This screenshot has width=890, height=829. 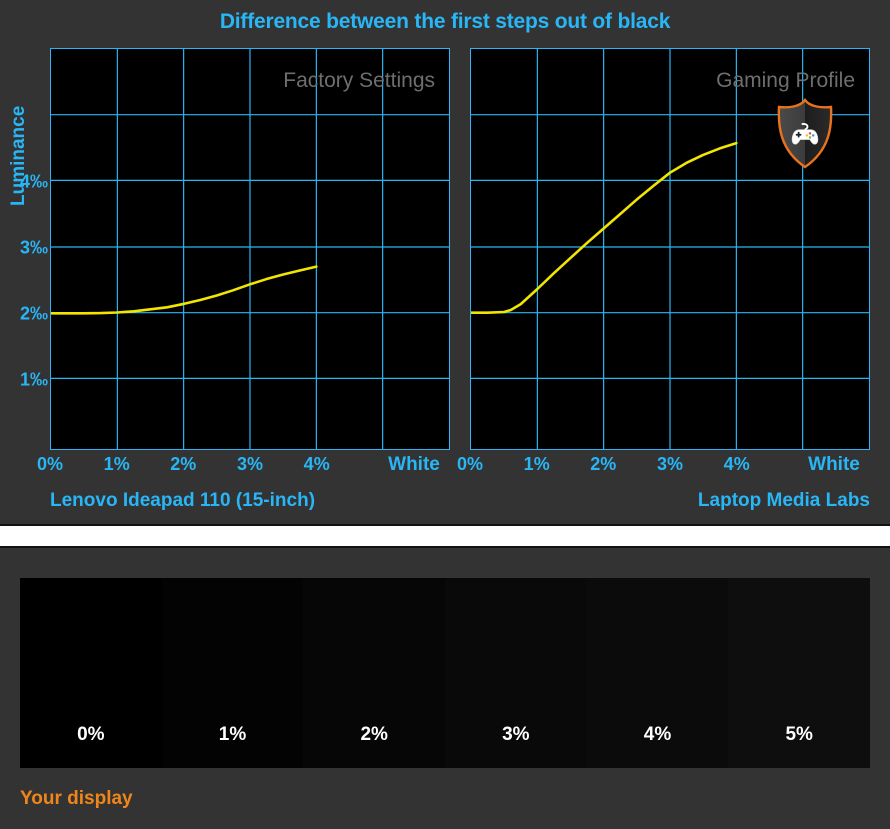 What do you see at coordinates (232, 673) in the screenshot?
I see `gradient-band: 1%` at bounding box center [232, 673].